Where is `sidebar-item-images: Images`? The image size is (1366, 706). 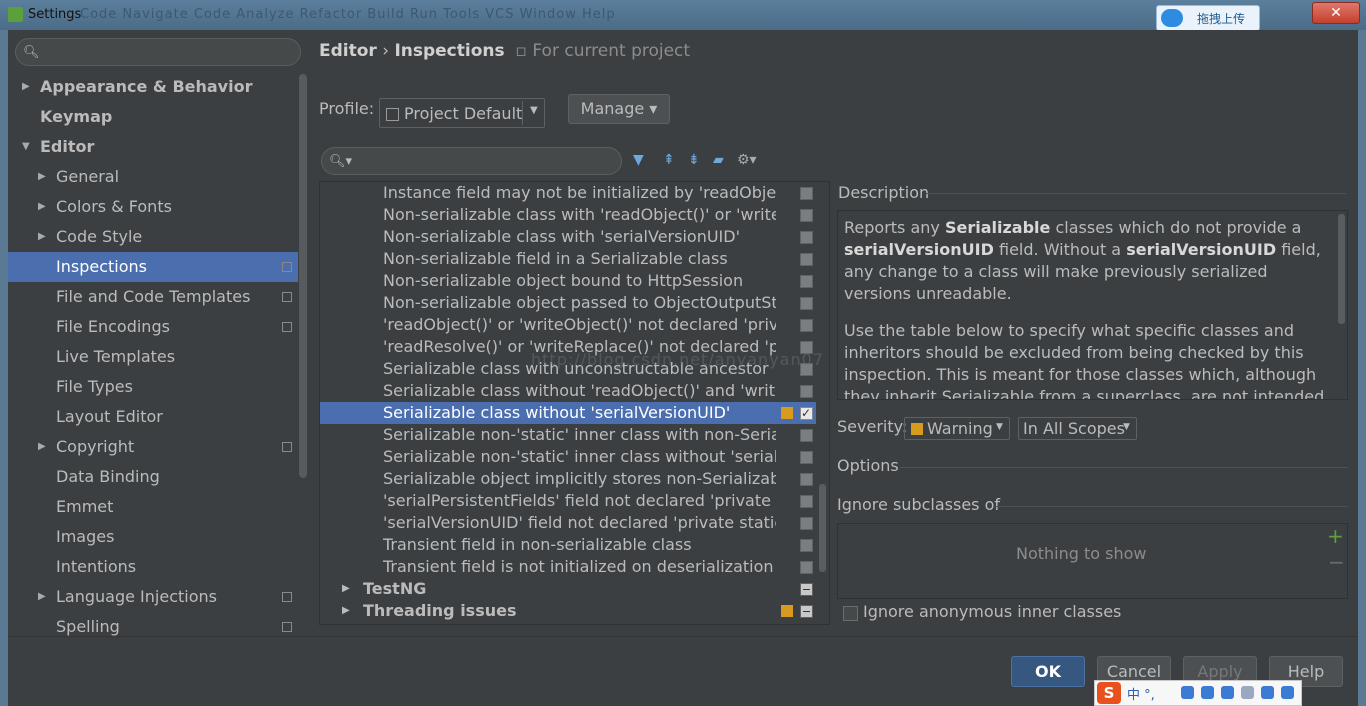 sidebar-item-images: Images is located at coordinates (153, 537).